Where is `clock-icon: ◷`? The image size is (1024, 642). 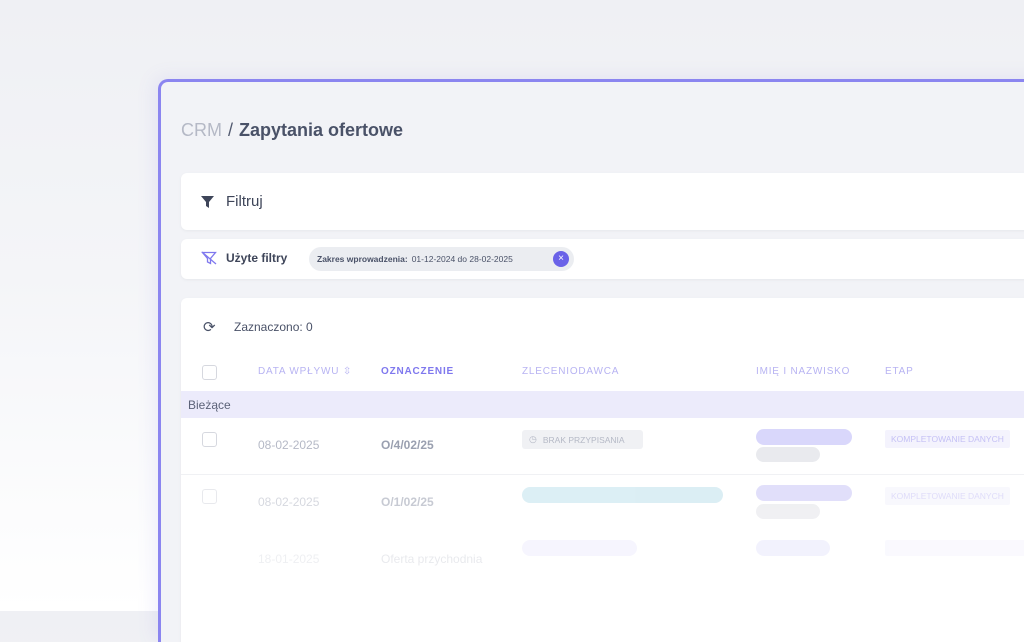 clock-icon: ◷ is located at coordinates (533, 439).